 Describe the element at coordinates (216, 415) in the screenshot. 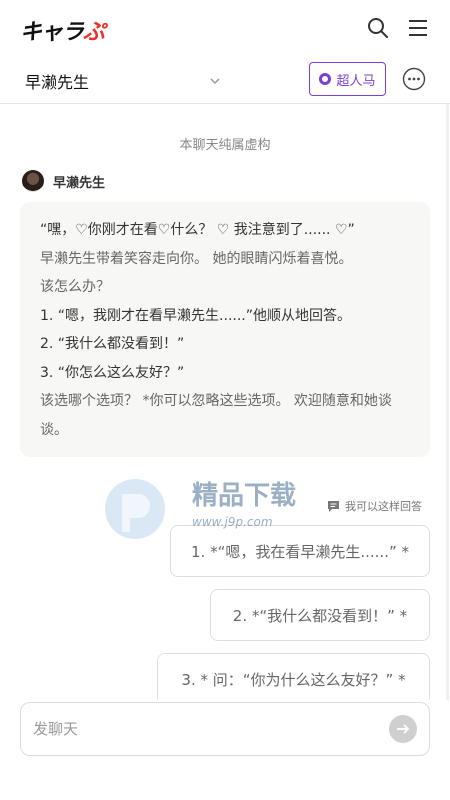

I see `message-line: 该选哪个选项？ *你可以忽略这些选项。 欢迎随意和她谈谈。` at that location.